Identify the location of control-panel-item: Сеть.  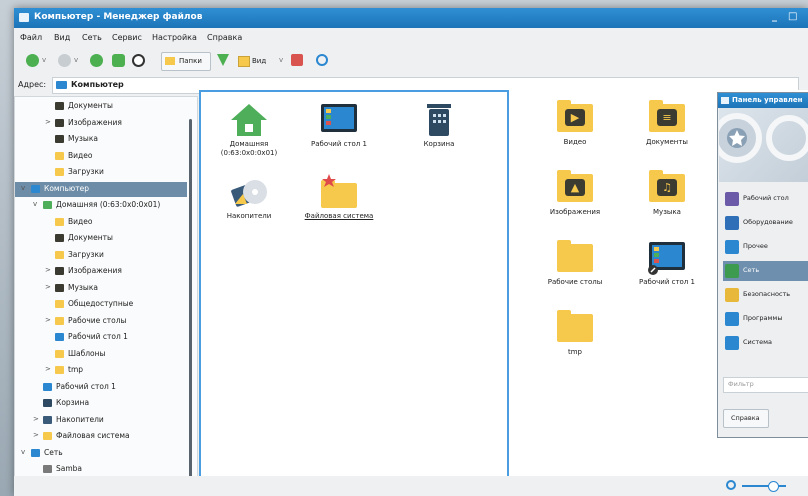
(765, 271).